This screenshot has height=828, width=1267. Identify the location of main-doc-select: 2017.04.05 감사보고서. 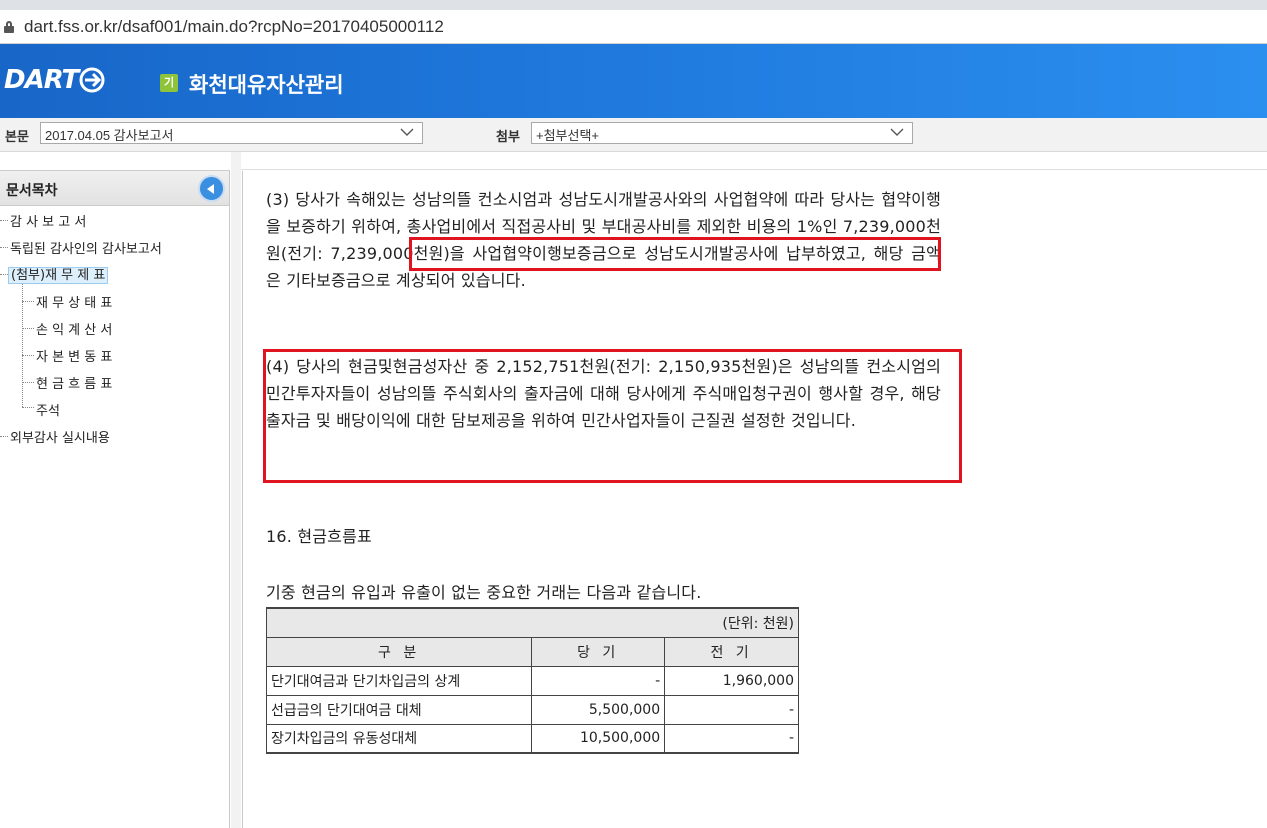
(231, 133).